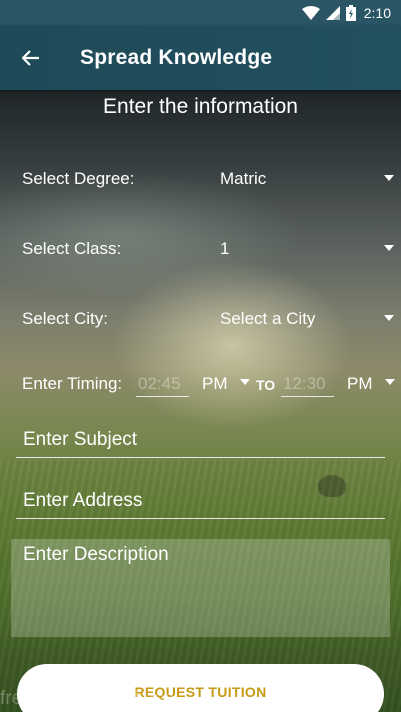  I want to click on city-selected-value: Select a City, so click(268, 318).